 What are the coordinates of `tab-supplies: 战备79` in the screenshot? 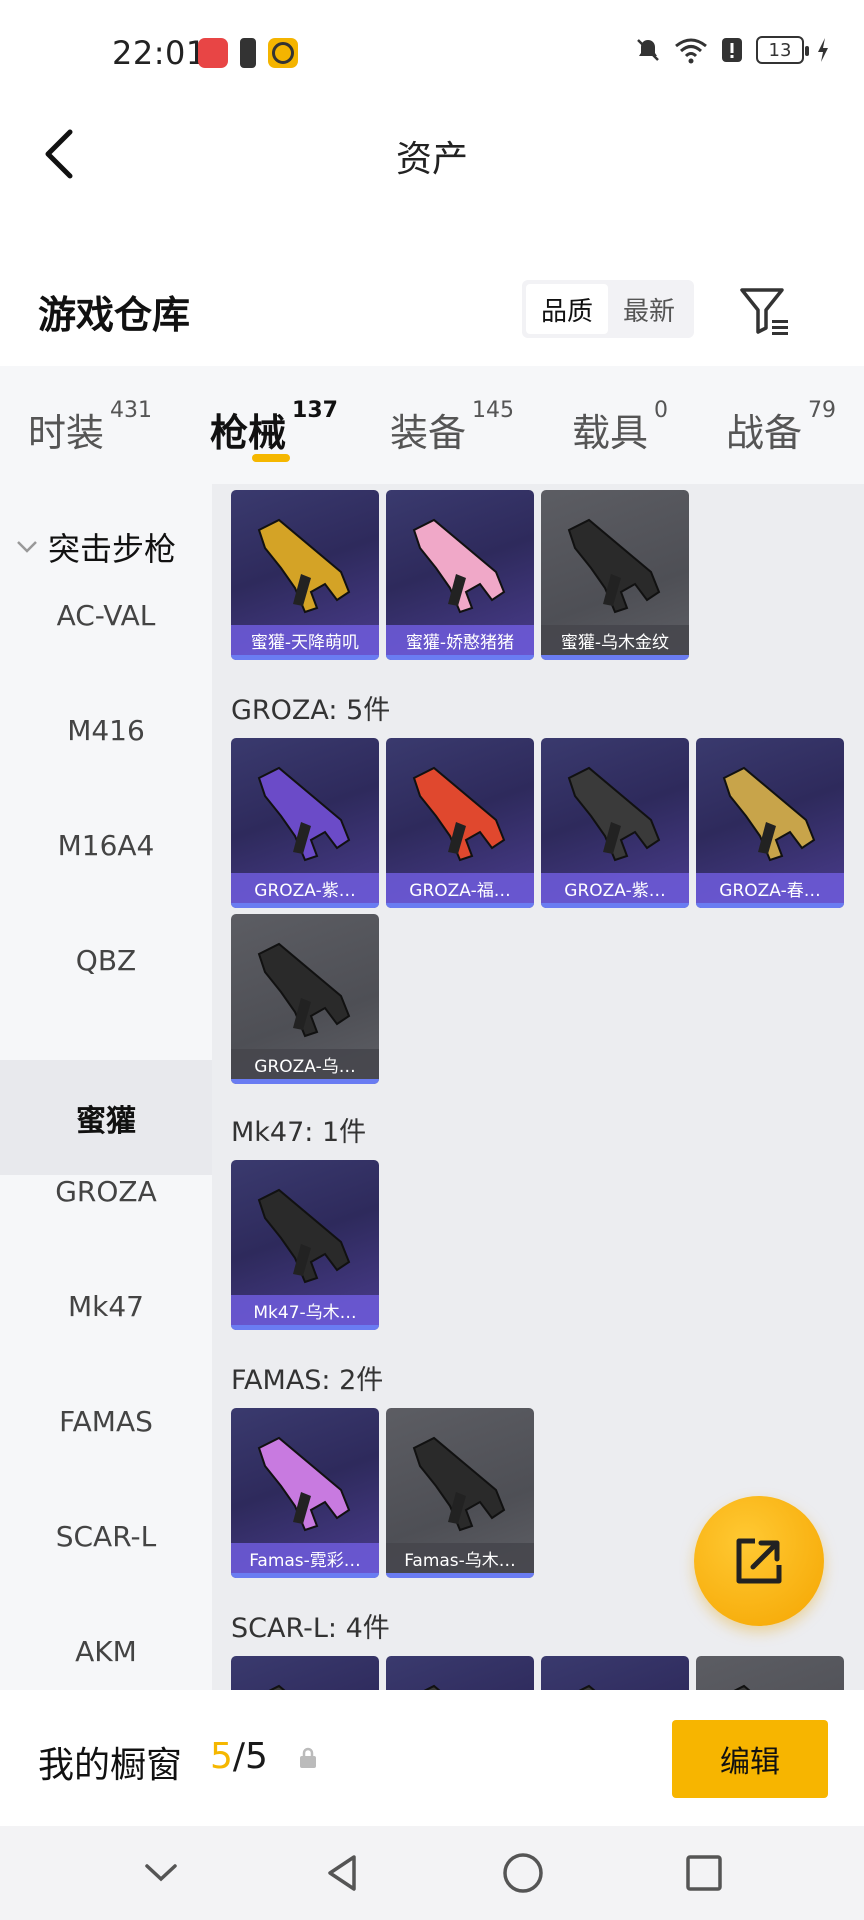 It's located at (781, 427).